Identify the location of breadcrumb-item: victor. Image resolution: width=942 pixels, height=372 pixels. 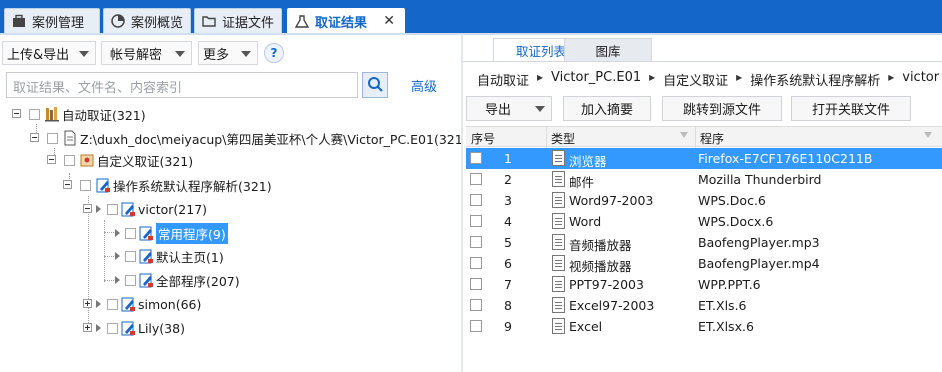
(920, 79).